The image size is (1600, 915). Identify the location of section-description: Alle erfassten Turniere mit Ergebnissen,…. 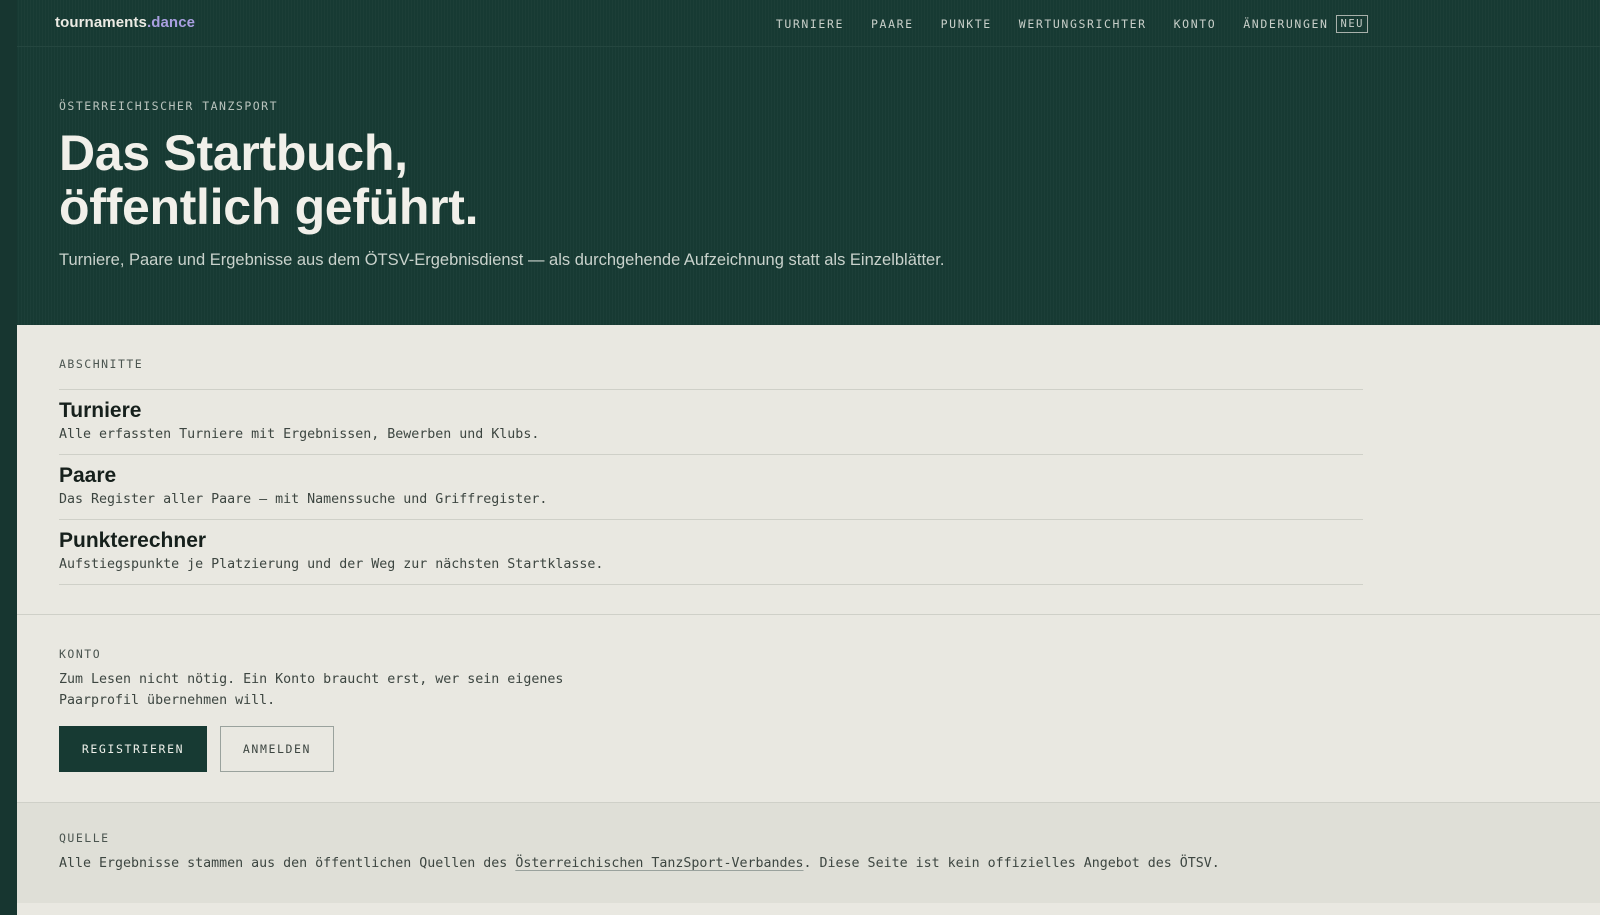
(299, 434).